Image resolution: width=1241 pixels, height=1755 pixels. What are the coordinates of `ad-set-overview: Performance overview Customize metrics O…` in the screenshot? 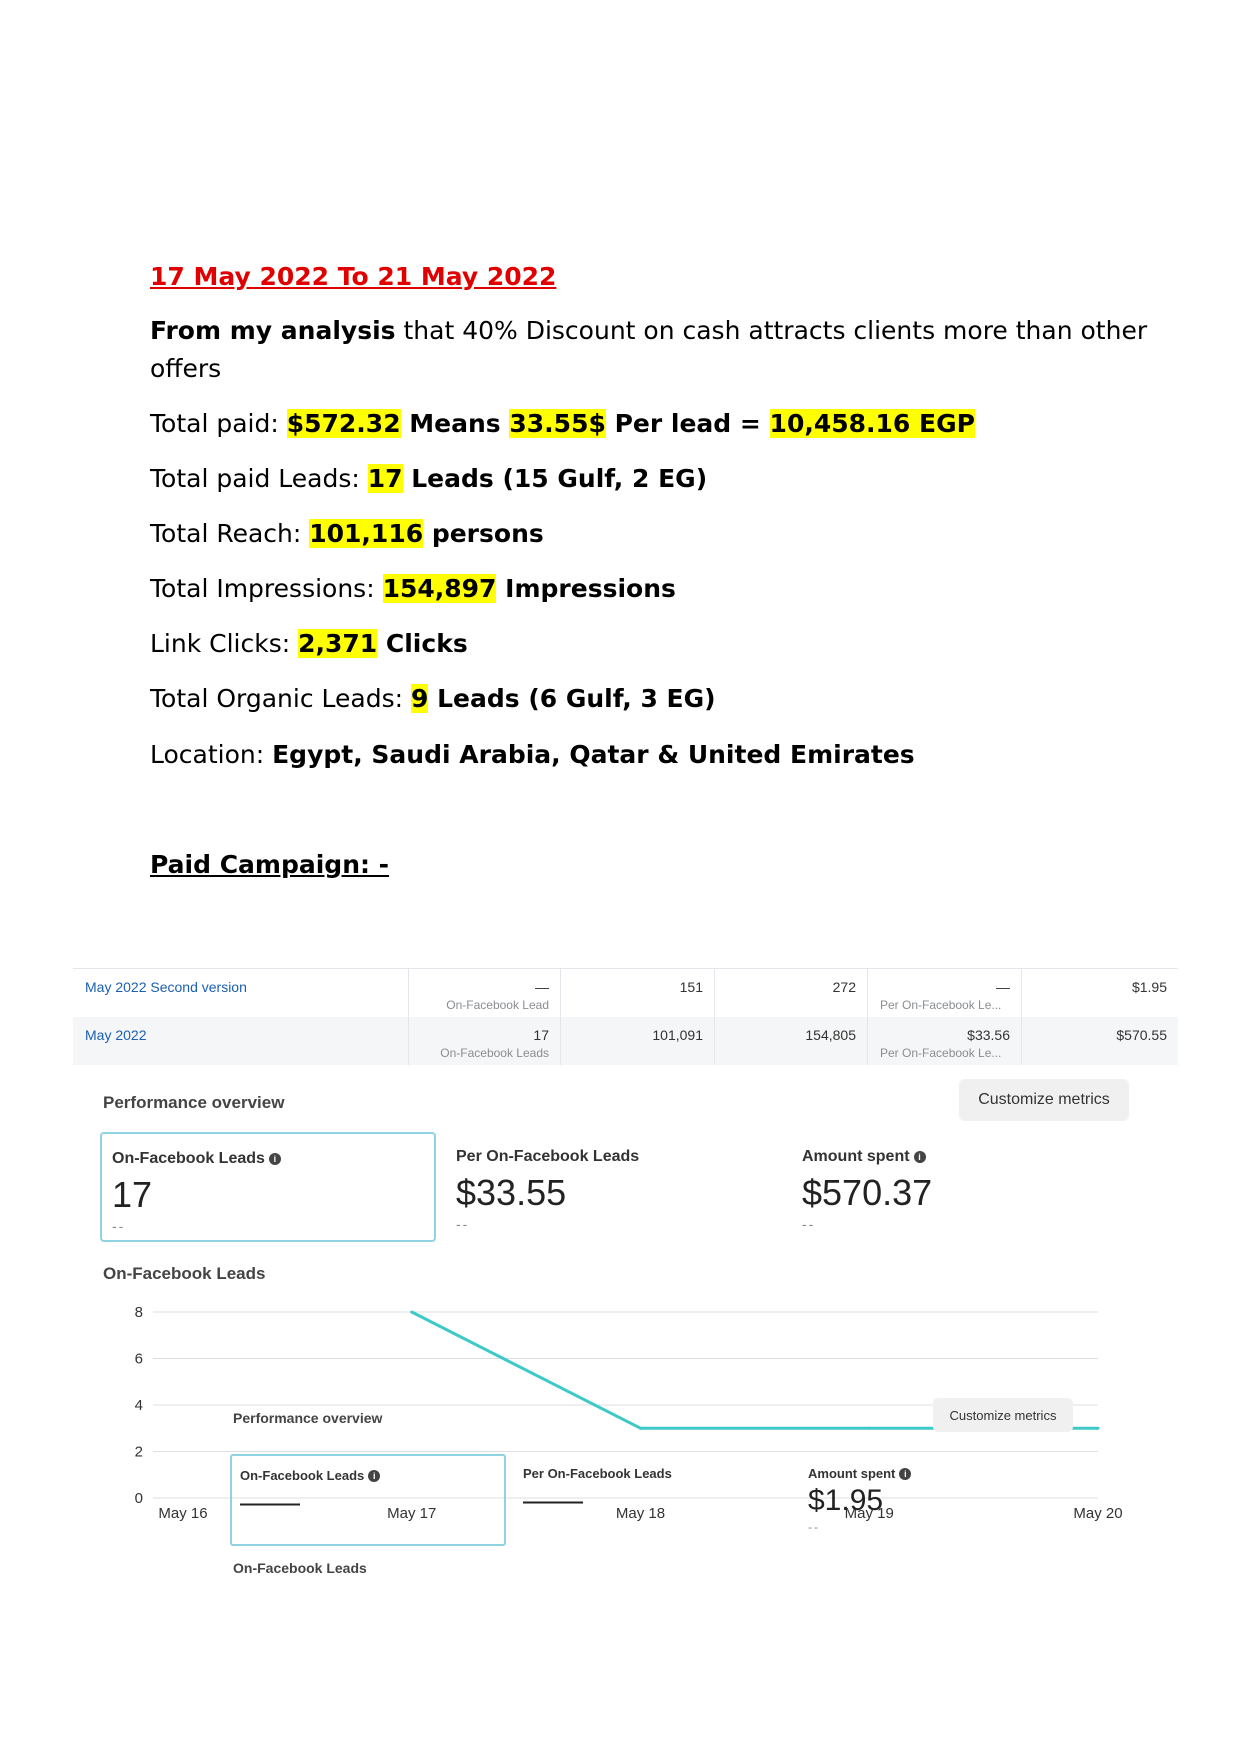 It's located at (615, 1480).